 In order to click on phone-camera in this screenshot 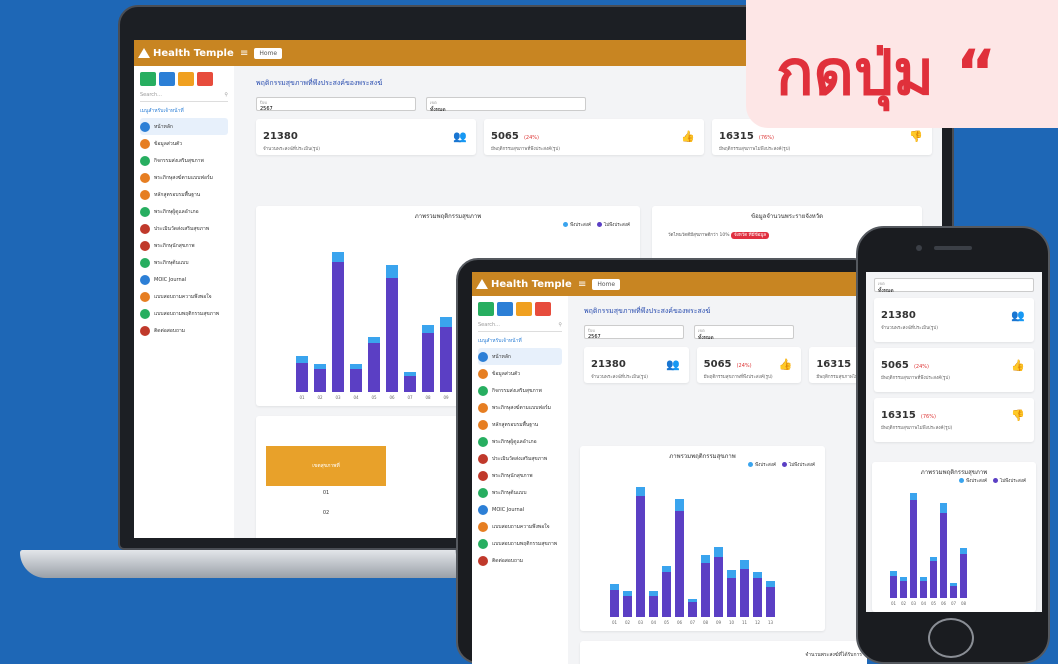, I will do `click(919, 248)`.